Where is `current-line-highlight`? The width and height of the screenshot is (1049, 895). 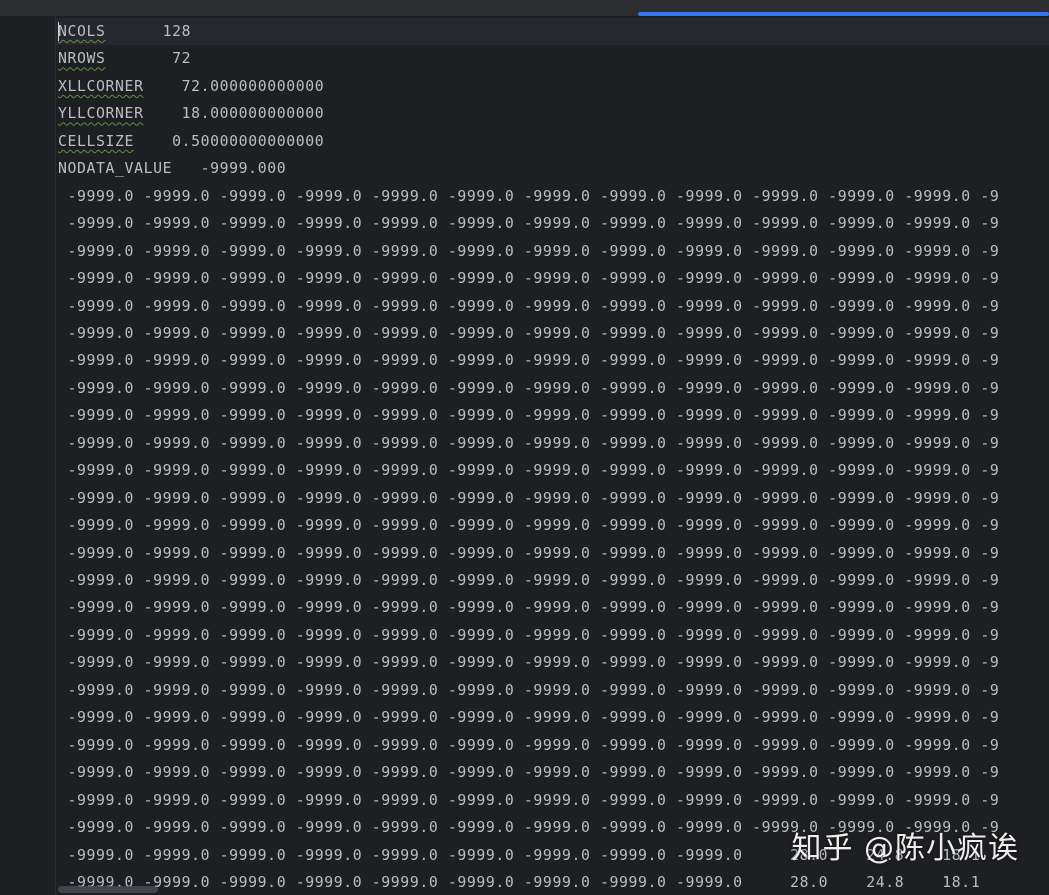 current-line-highlight is located at coordinates (552, 31).